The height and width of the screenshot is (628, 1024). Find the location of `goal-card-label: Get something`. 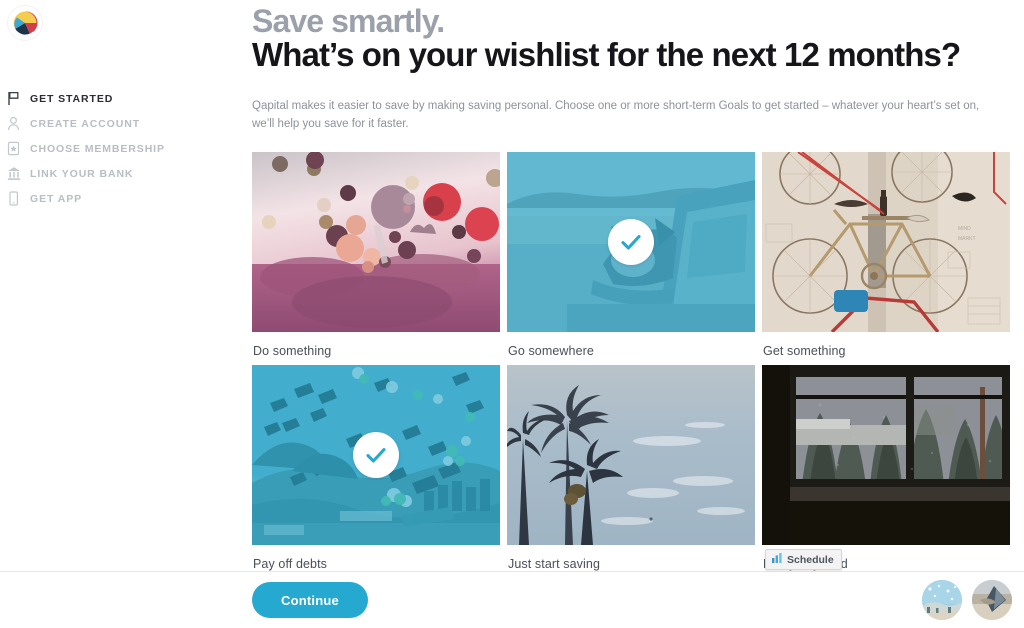

goal-card-label: Get something is located at coordinates (804, 351).